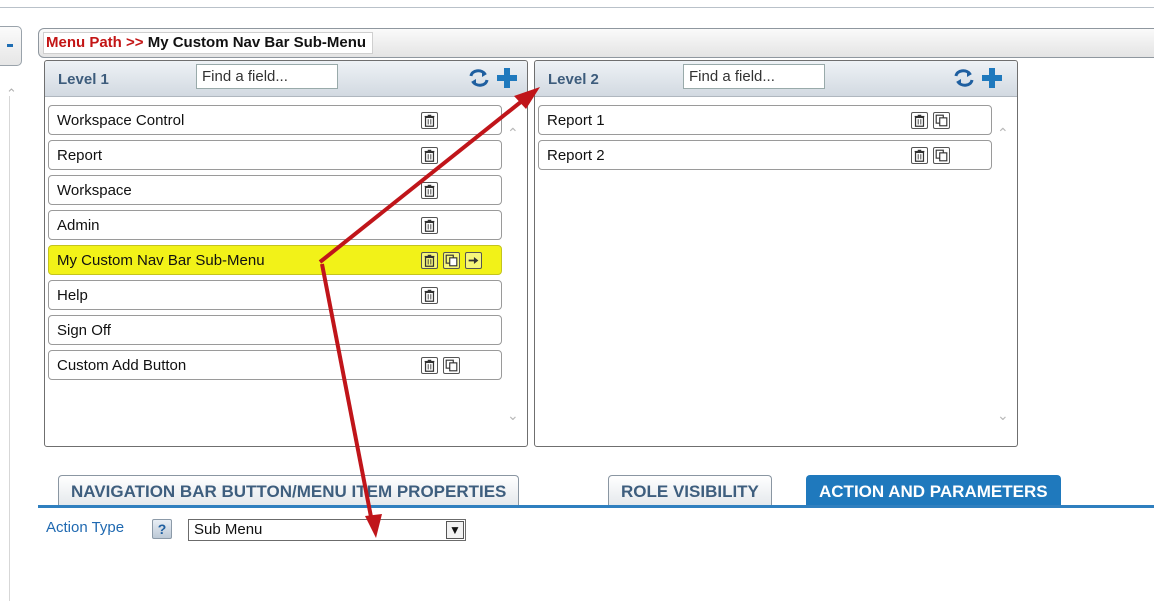 This screenshot has width=1154, height=613. Describe the element at coordinates (754, 76) in the screenshot. I see `level2-search-input` at that location.